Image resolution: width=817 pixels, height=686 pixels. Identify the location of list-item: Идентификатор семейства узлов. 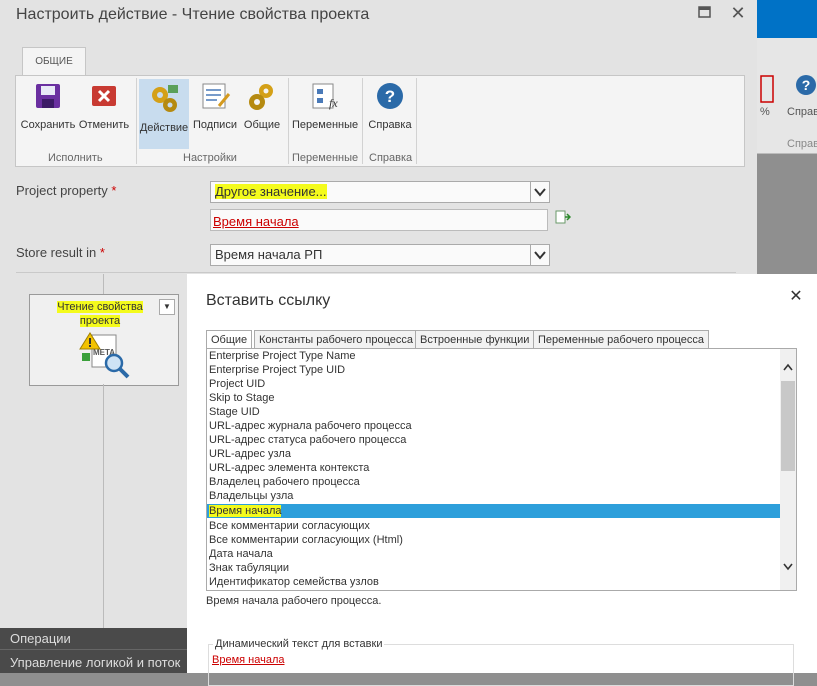
(294, 582).